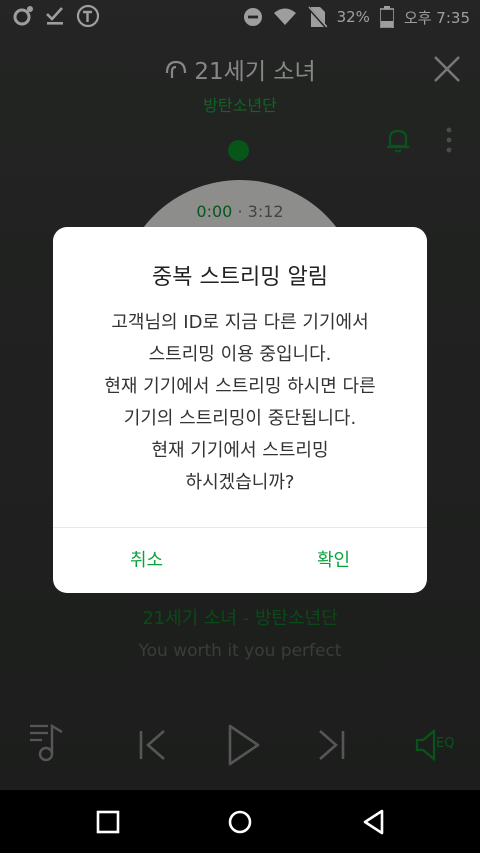 The image size is (480, 853). What do you see at coordinates (146, 560) in the screenshot?
I see `cancel-button: 취소` at bounding box center [146, 560].